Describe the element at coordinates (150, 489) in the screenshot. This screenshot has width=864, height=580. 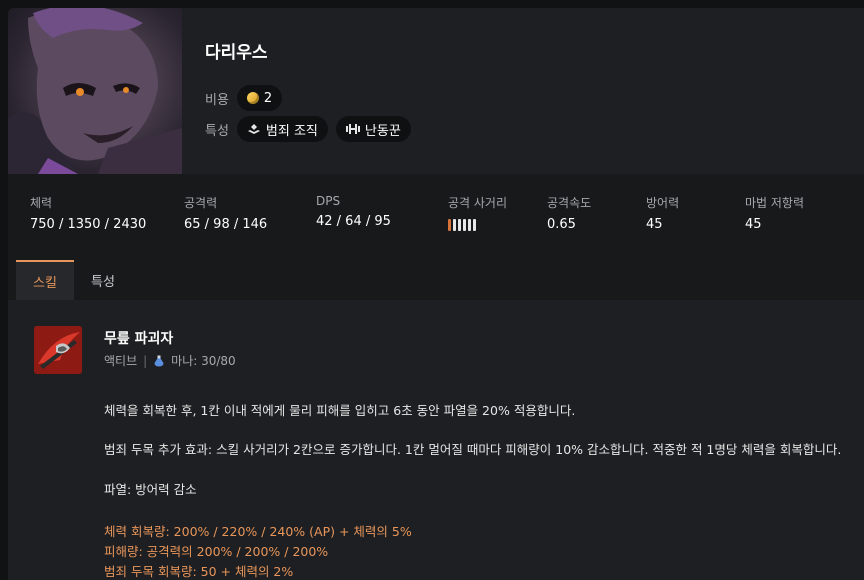
I see `skill-description-line: 파열: 방어력 감소` at that location.